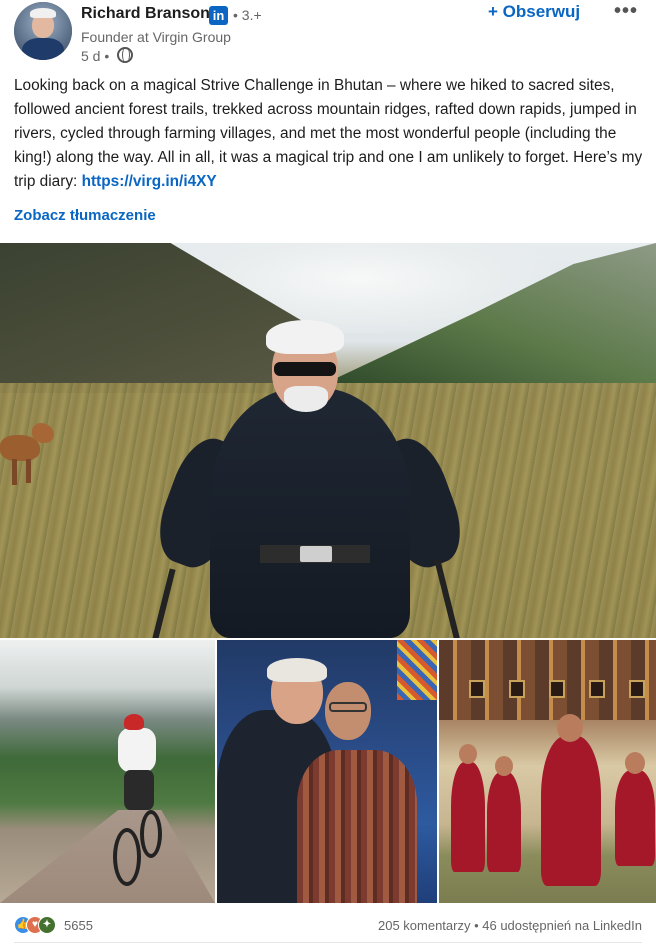 This screenshot has width=656, height=948. I want to click on avatar-hair, so click(43, 13).